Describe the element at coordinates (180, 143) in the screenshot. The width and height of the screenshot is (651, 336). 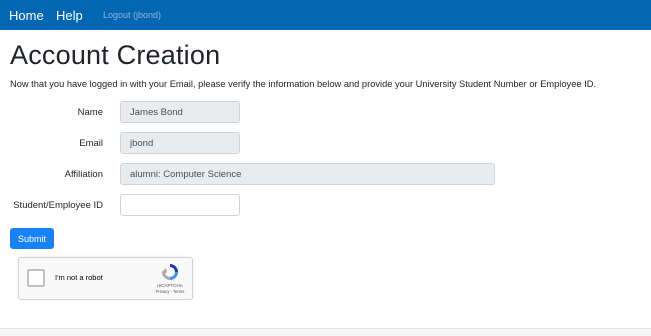
I see `email-field` at that location.